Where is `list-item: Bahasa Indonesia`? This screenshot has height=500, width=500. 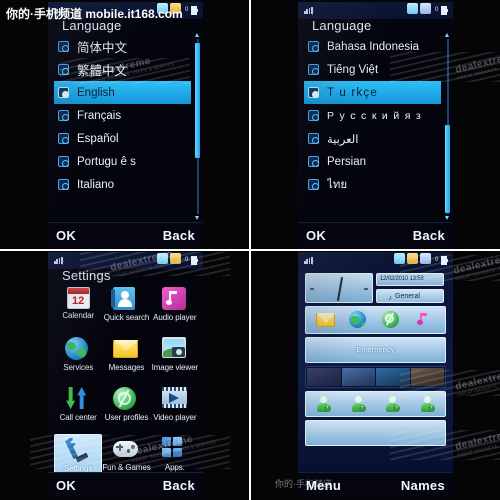 list-item: Bahasa Indonesia is located at coordinates (372, 46).